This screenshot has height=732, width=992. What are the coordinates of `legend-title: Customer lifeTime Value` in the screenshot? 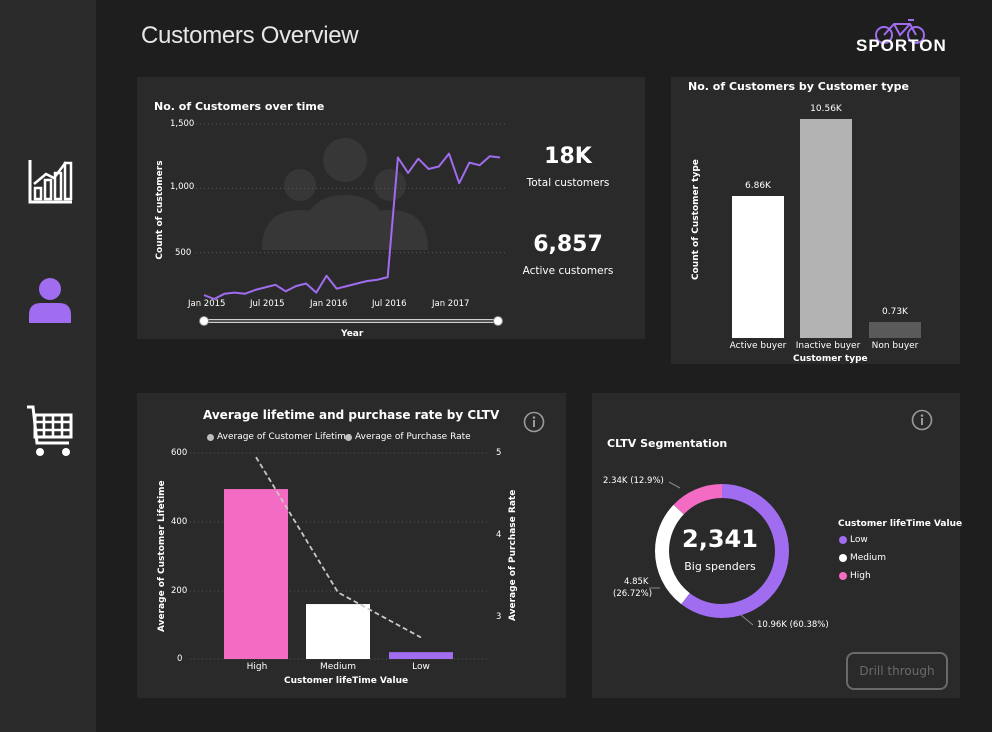 It's located at (900, 524).